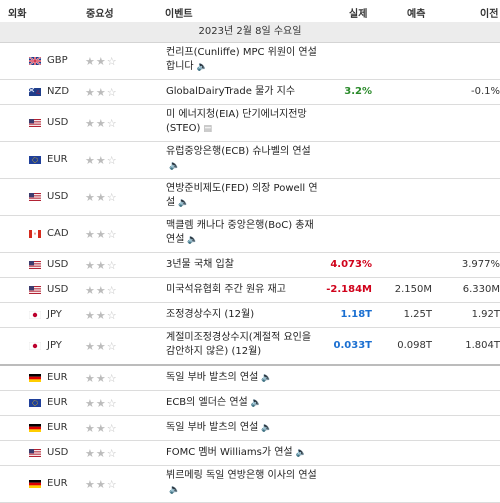 The height and width of the screenshot is (503, 500). Describe the element at coordinates (480, 264) in the screenshot. I see `previous-value: 3.977%` at that location.